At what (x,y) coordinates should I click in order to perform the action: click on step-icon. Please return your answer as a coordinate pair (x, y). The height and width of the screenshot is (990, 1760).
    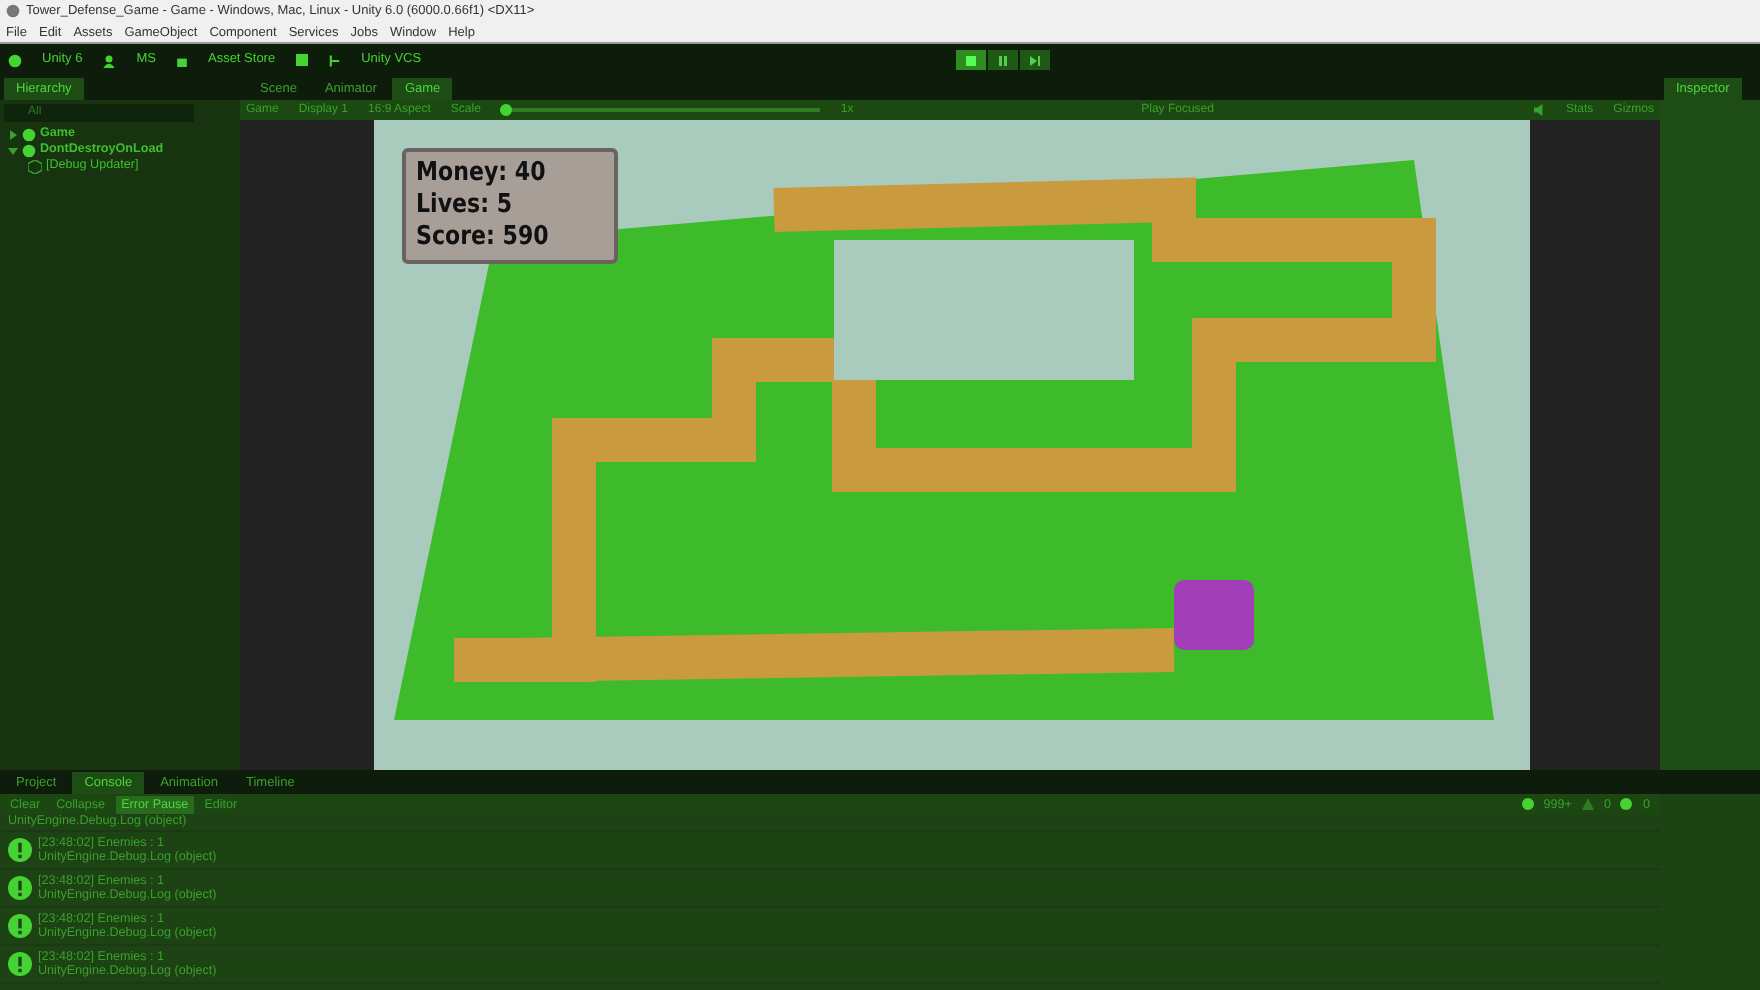
    Looking at the image, I should click on (1035, 60).